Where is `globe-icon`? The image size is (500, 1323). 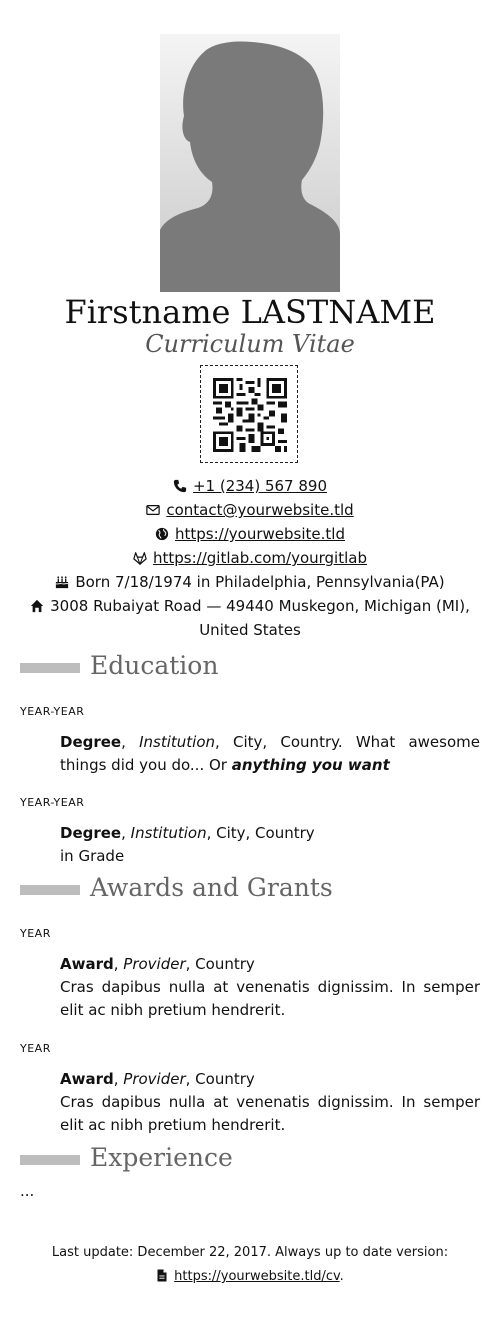 globe-icon is located at coordinates (162, 534).